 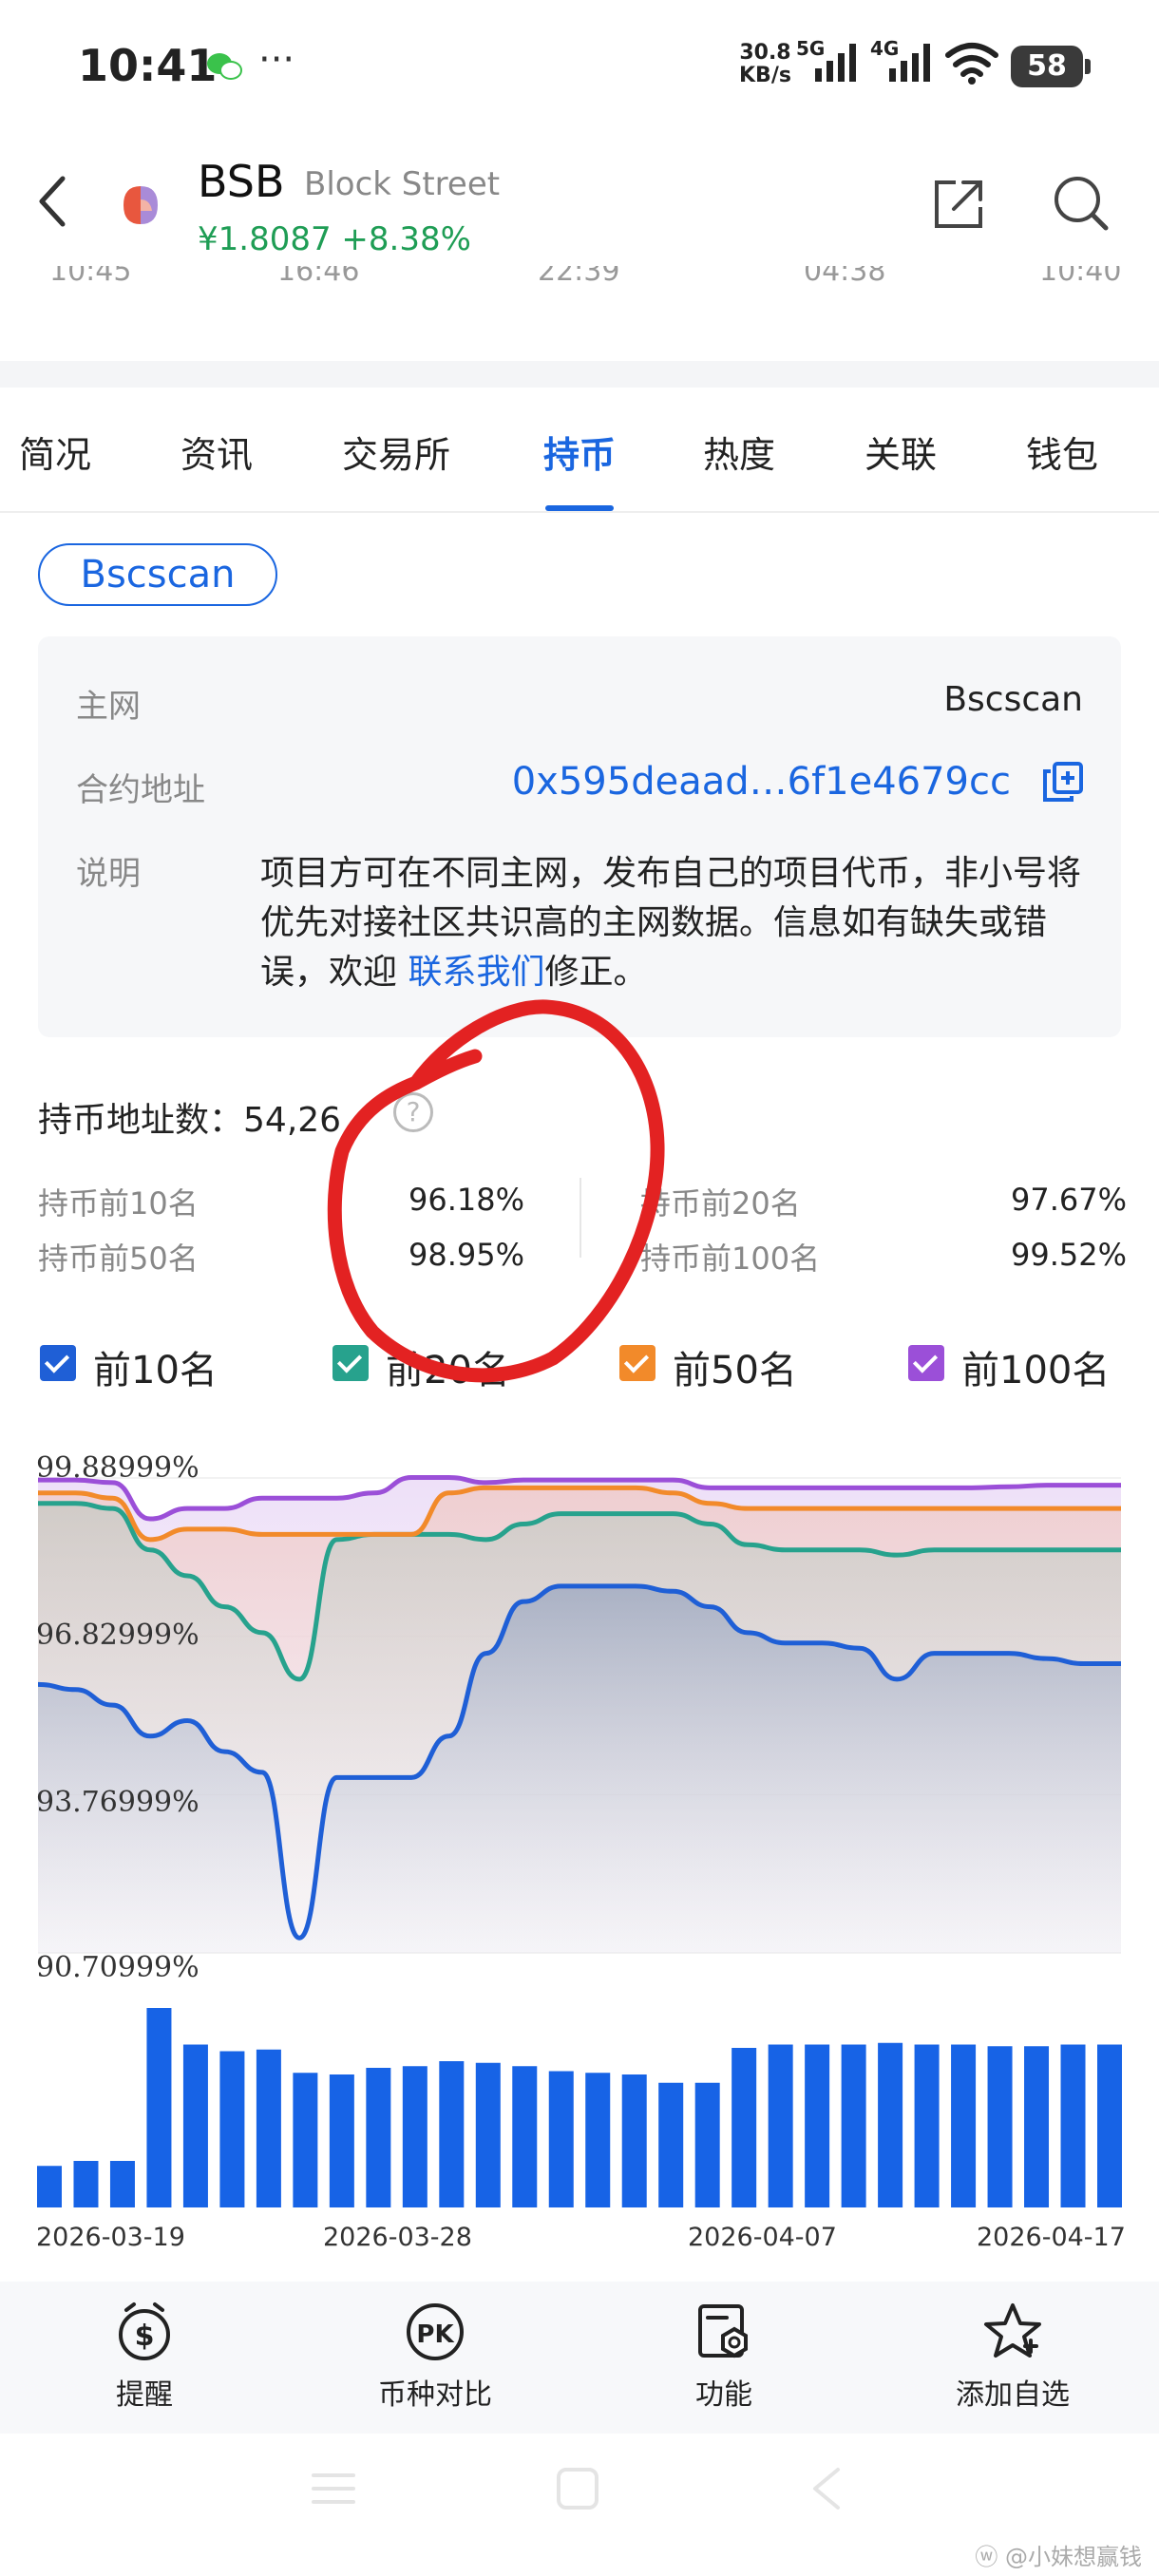 I want to click on alert-button: $ 提醒, so click(x=144, y=2357).